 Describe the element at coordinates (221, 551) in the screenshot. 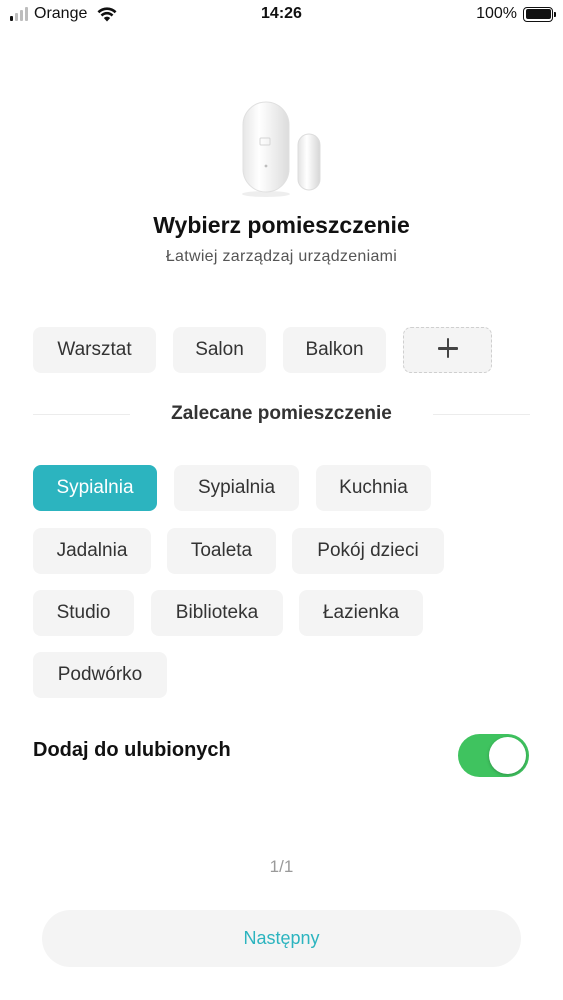

I see `recommended-chip-toaleta: Toaleta` at that location.